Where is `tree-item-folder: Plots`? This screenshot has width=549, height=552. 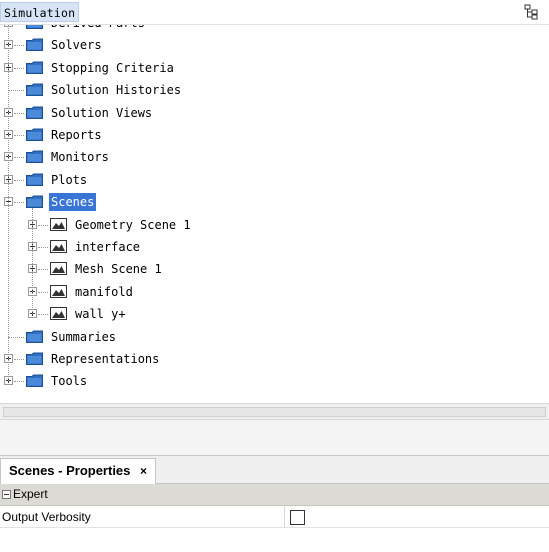 tree-item-folder: Plots is located at coordinates (274, 180).